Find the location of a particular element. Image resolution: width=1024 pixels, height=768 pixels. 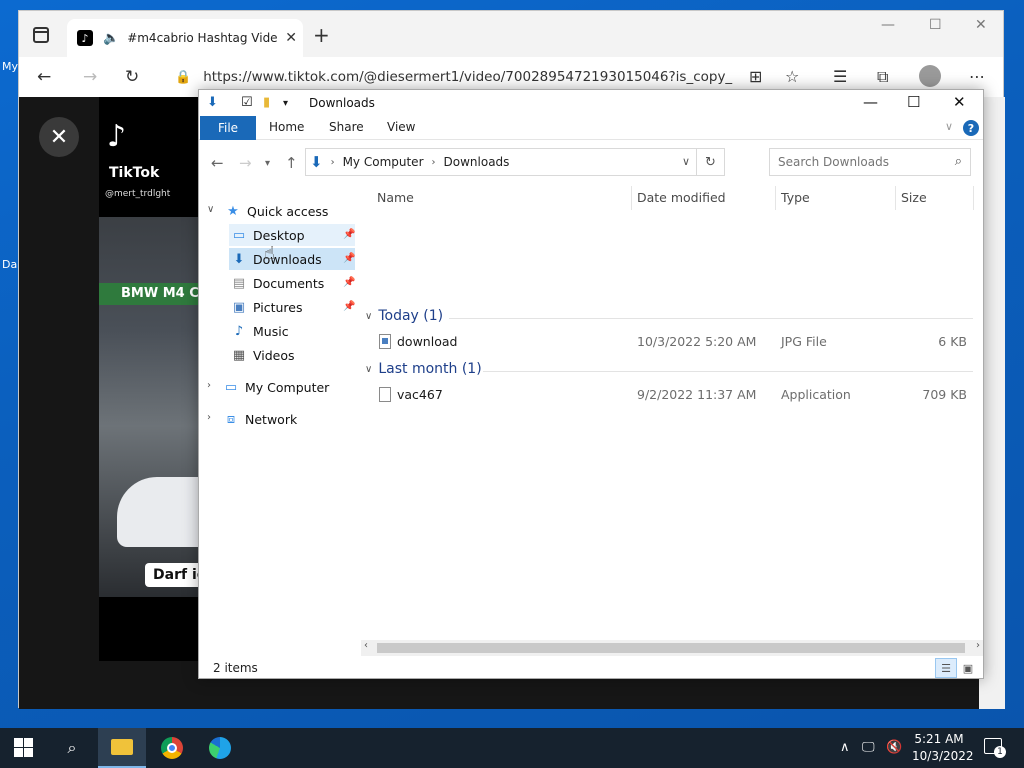

file-name: download is located at coordinates (427, 341).